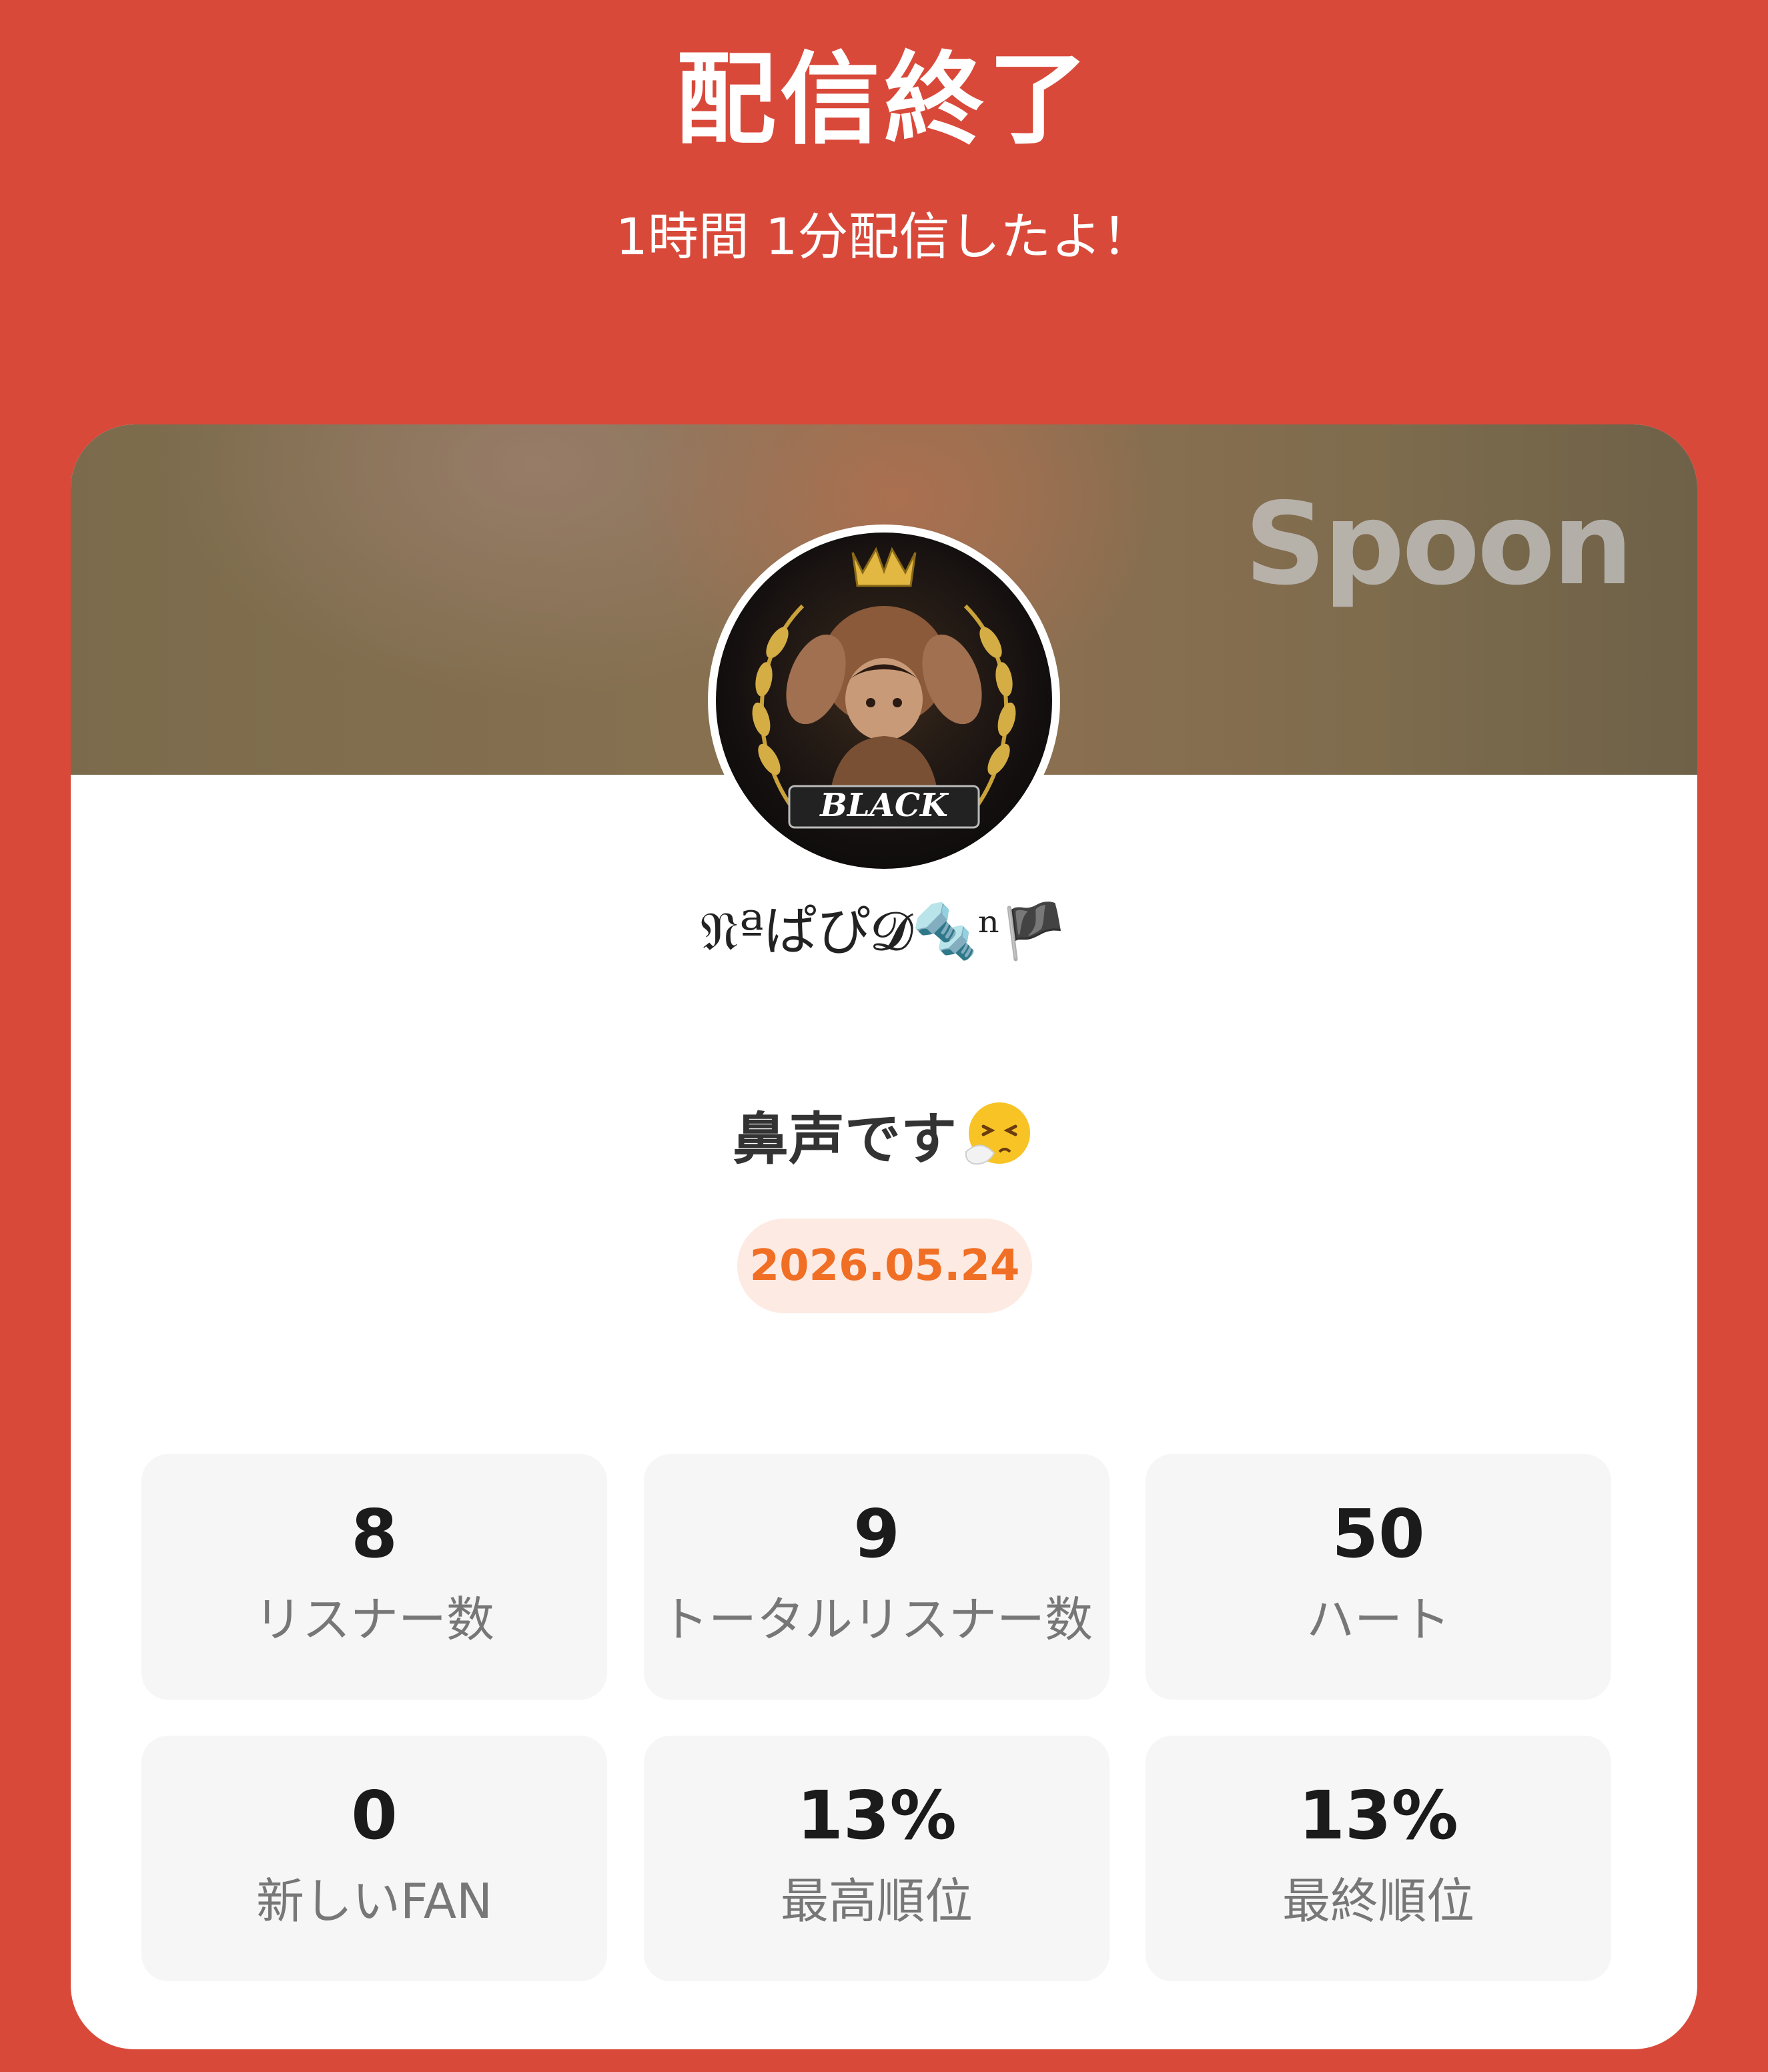 The height and width of the screenshot is (2072, 1768). I want to click on avatar: BLACK, so click(884, 701).